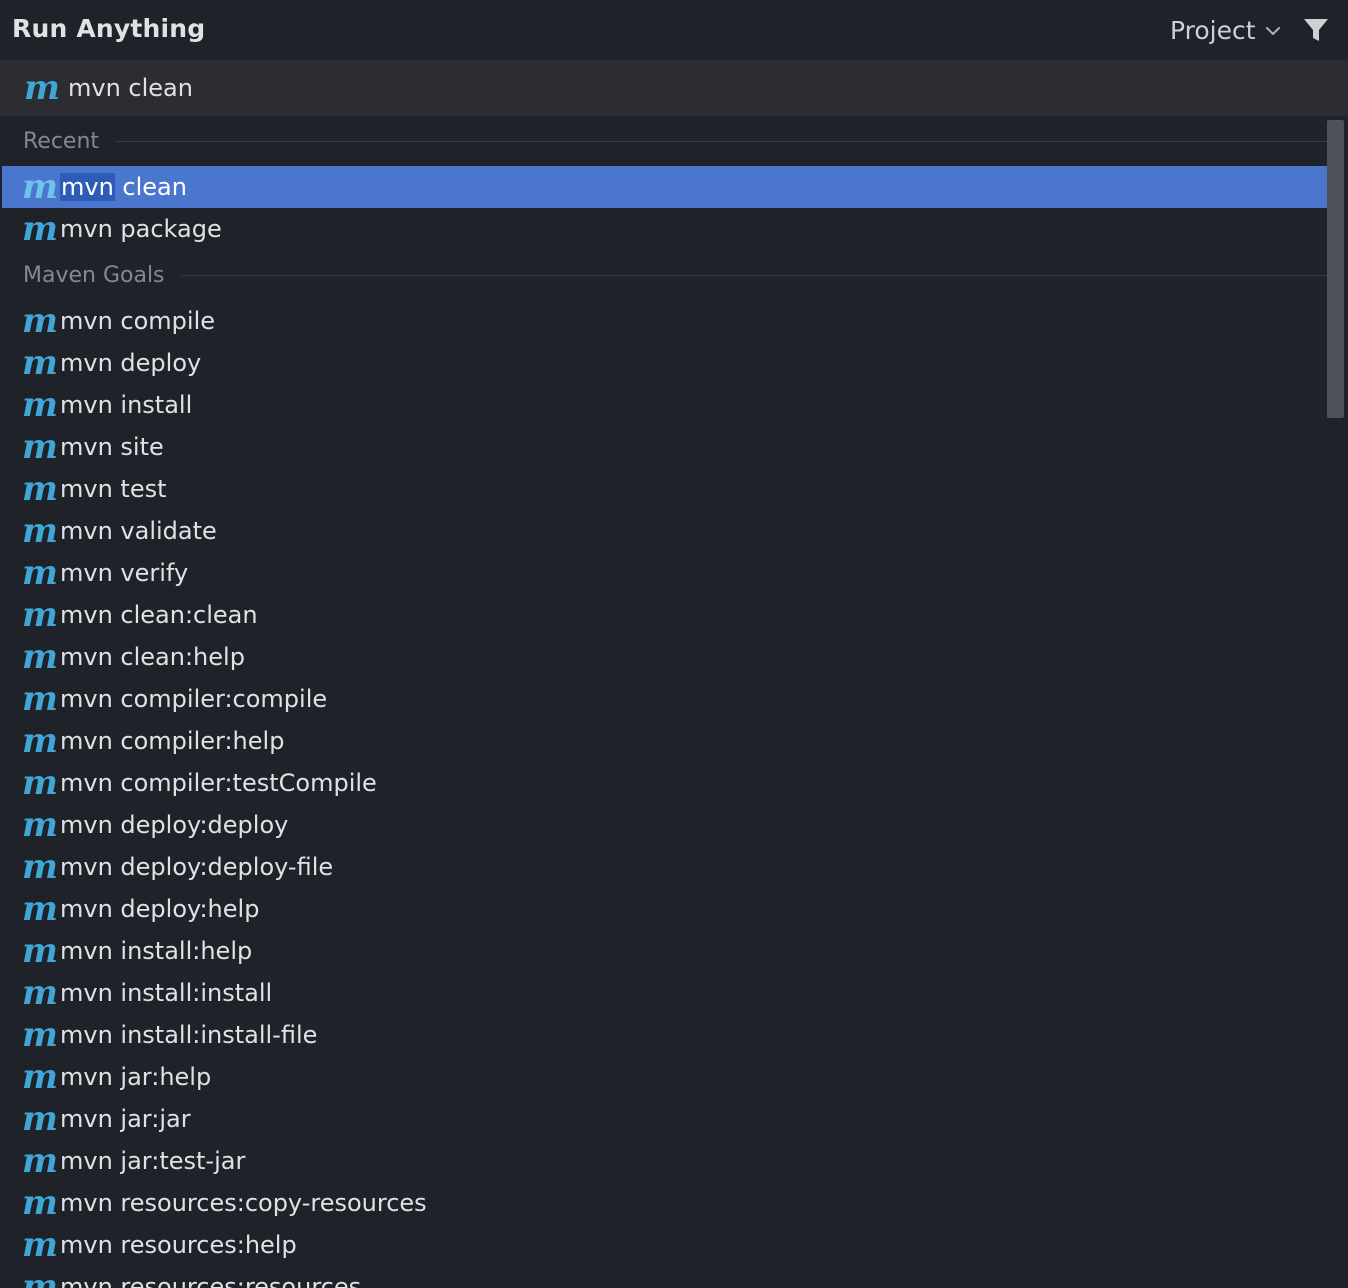 The height and width of the screenshot is (1288, 1348). Describe the element at coordinates (665, 447) in the screenshot. I see `list-item: m mvn site` at that location.